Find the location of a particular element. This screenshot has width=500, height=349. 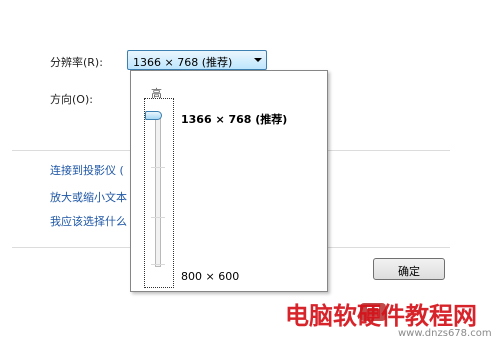

lowest-resolution-option: 800 × 600 is located at coordinates (210, 276).